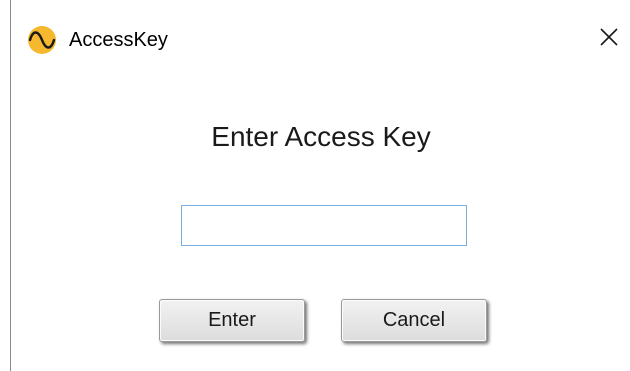  Describe the element at coordinates (118, 40) in the screenshot. I see `window-title: AccessKey` at that location.